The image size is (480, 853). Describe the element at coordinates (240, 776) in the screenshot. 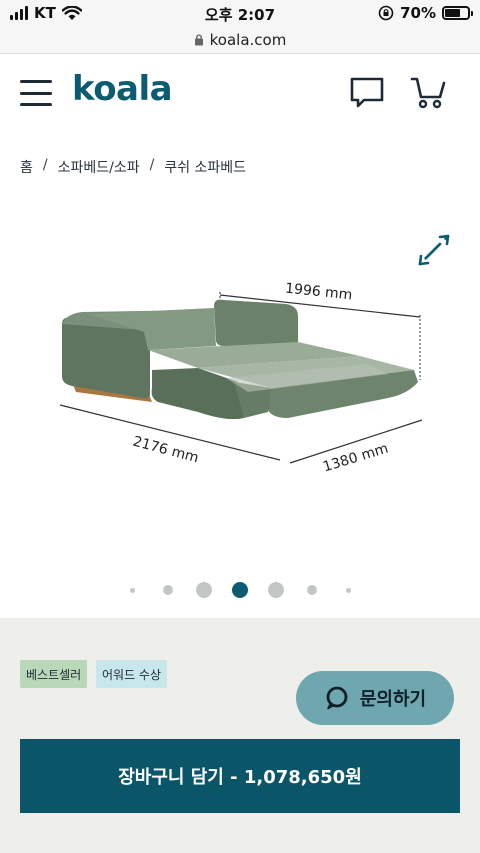

I see `add-to-cart-button: 장바구니 담기 - 1,078,650원` at that location.